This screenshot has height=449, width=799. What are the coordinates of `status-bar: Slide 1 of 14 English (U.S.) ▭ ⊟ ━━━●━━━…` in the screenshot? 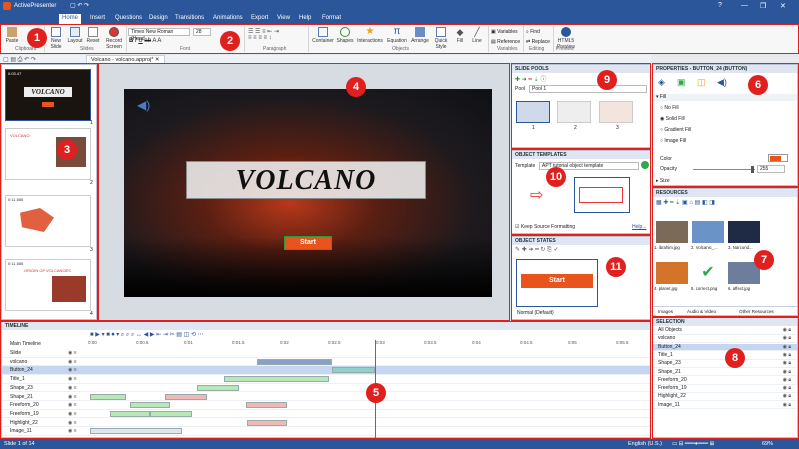 It's located at (399, 444).